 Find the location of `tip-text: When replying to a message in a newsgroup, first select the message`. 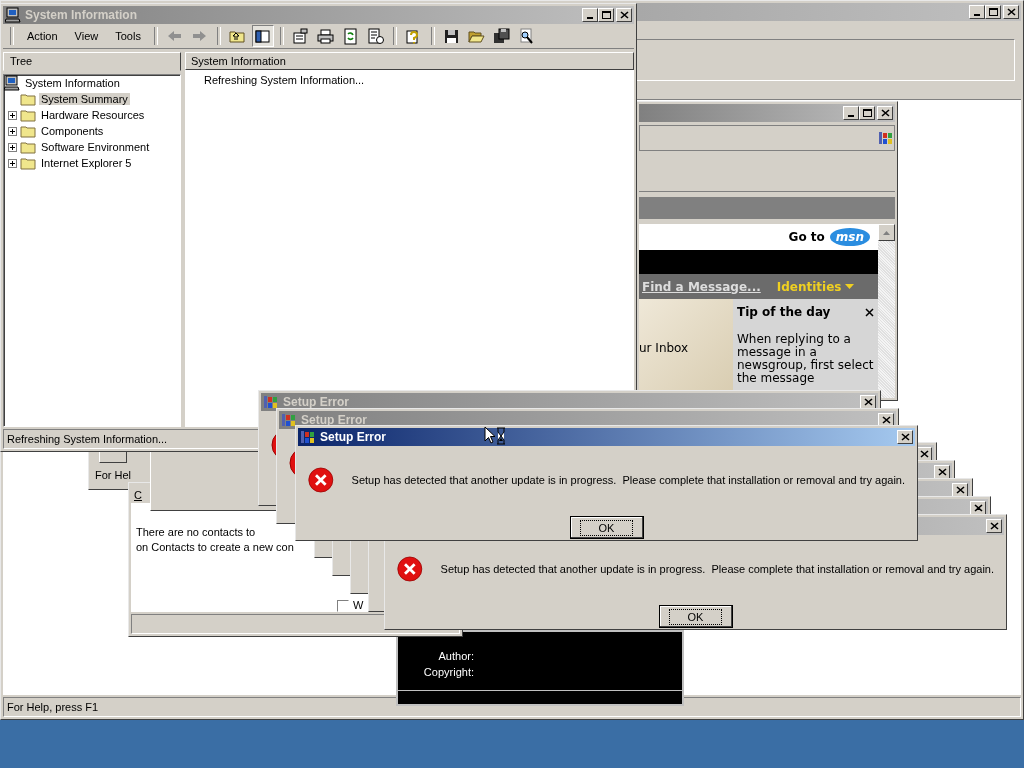

tip-text: When replying to a message in a newsgroup, first select the message is located at coordinates (805, 359).